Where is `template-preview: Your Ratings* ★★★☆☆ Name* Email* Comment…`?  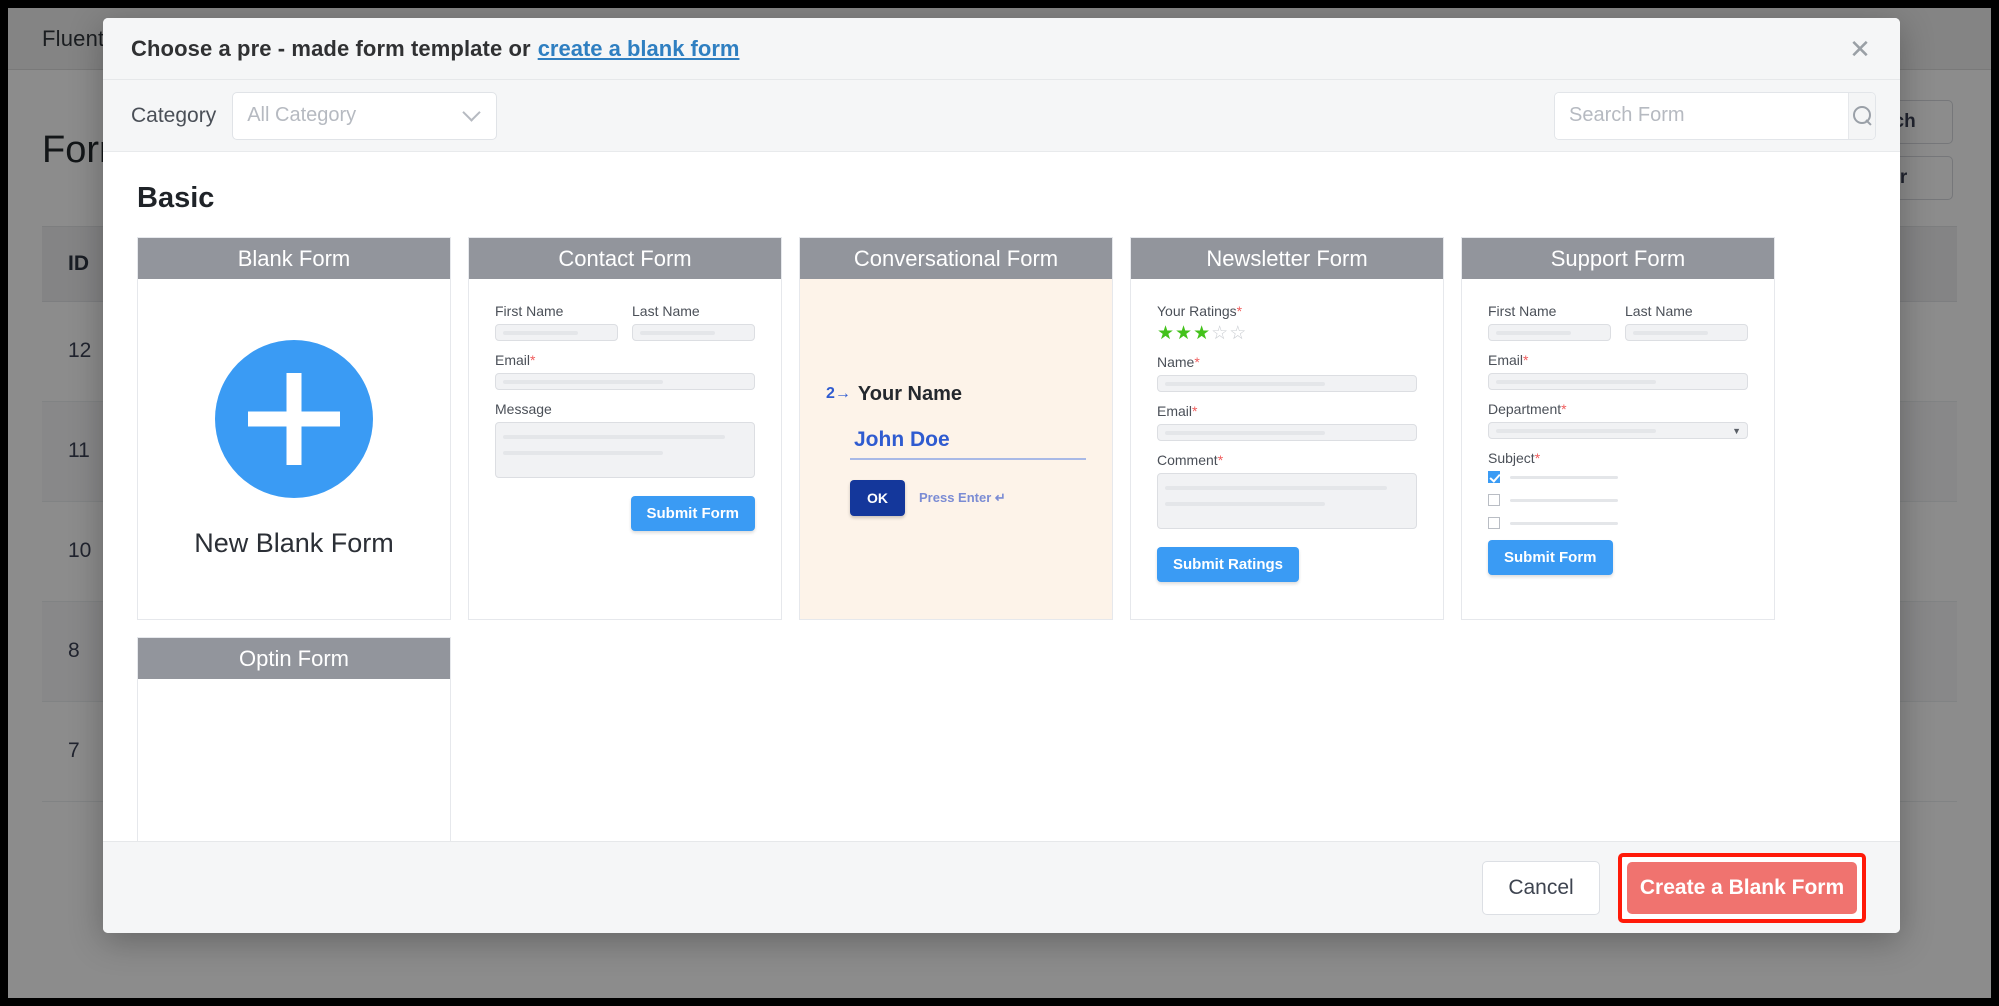
template-preview: Your Ratings* ★★★☆☆ Name* Email* Comment… is located at coordinates (1287, 449).